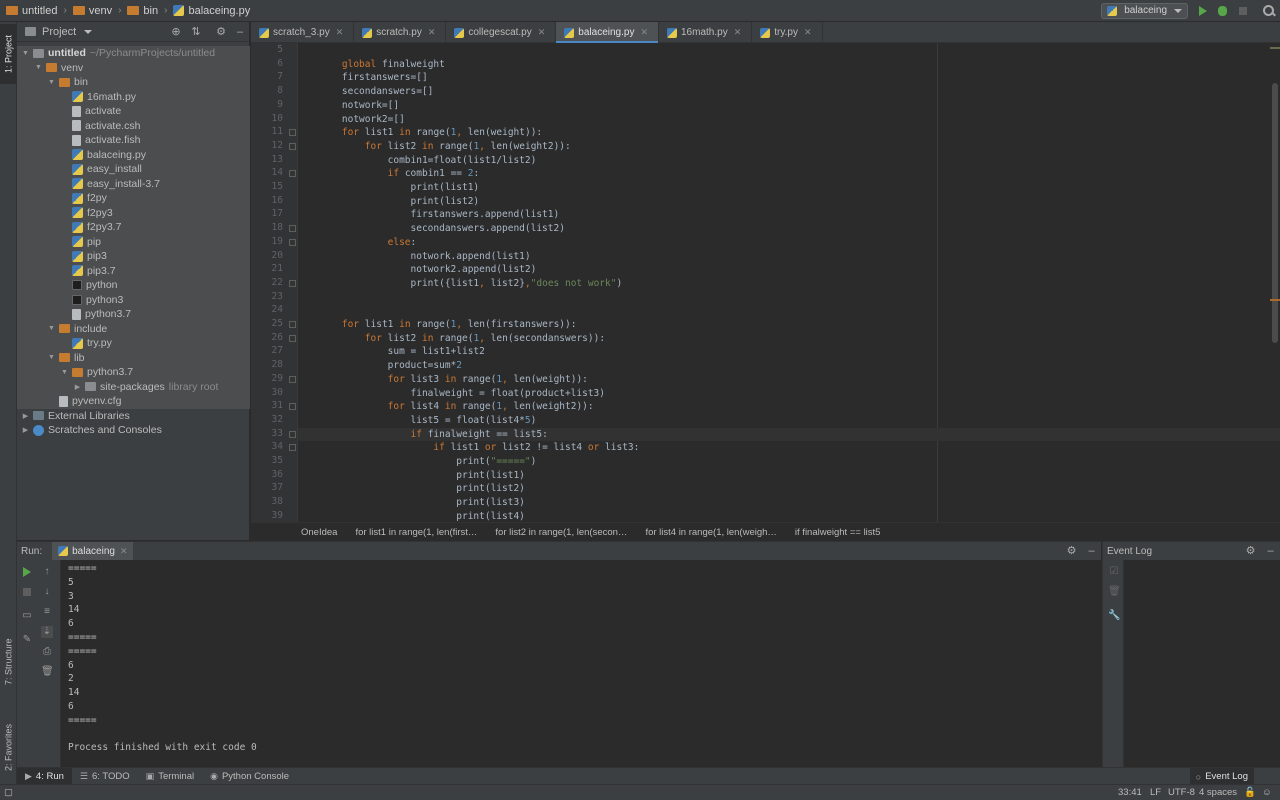  I want to click on tree-item: ▼ bin, so click(133, 82).